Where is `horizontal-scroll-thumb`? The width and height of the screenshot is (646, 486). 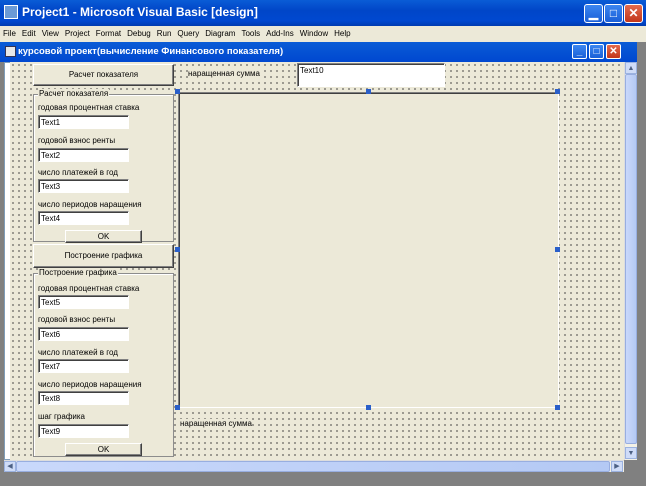 horizontal-scroll-thumb is located at coordinates (313, 466).